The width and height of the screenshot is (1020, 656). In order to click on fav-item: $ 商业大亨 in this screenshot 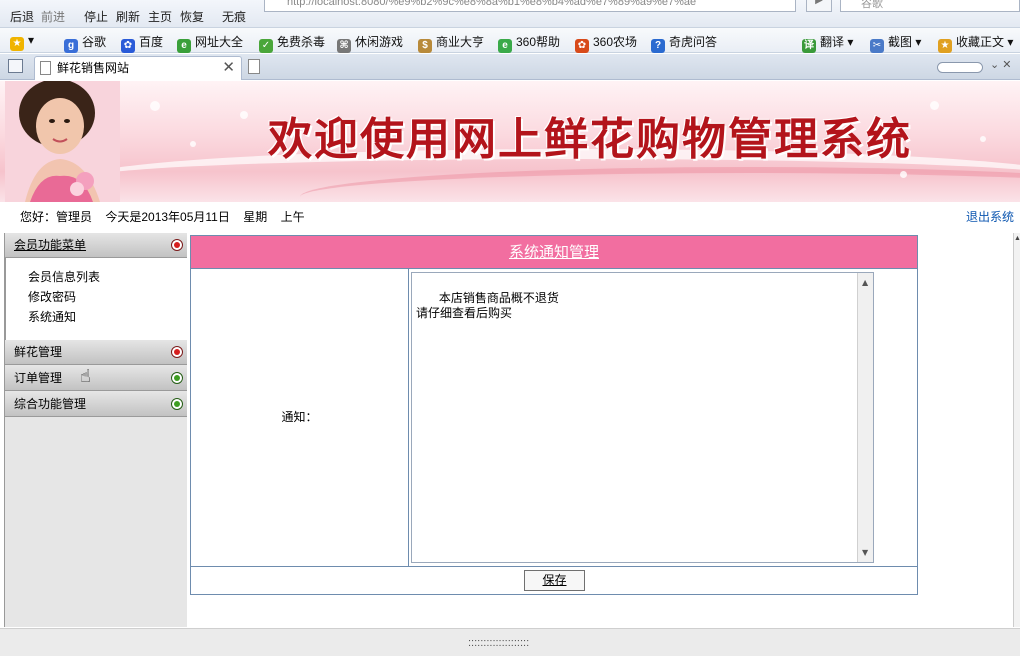, I will do `click(451, 43)`.